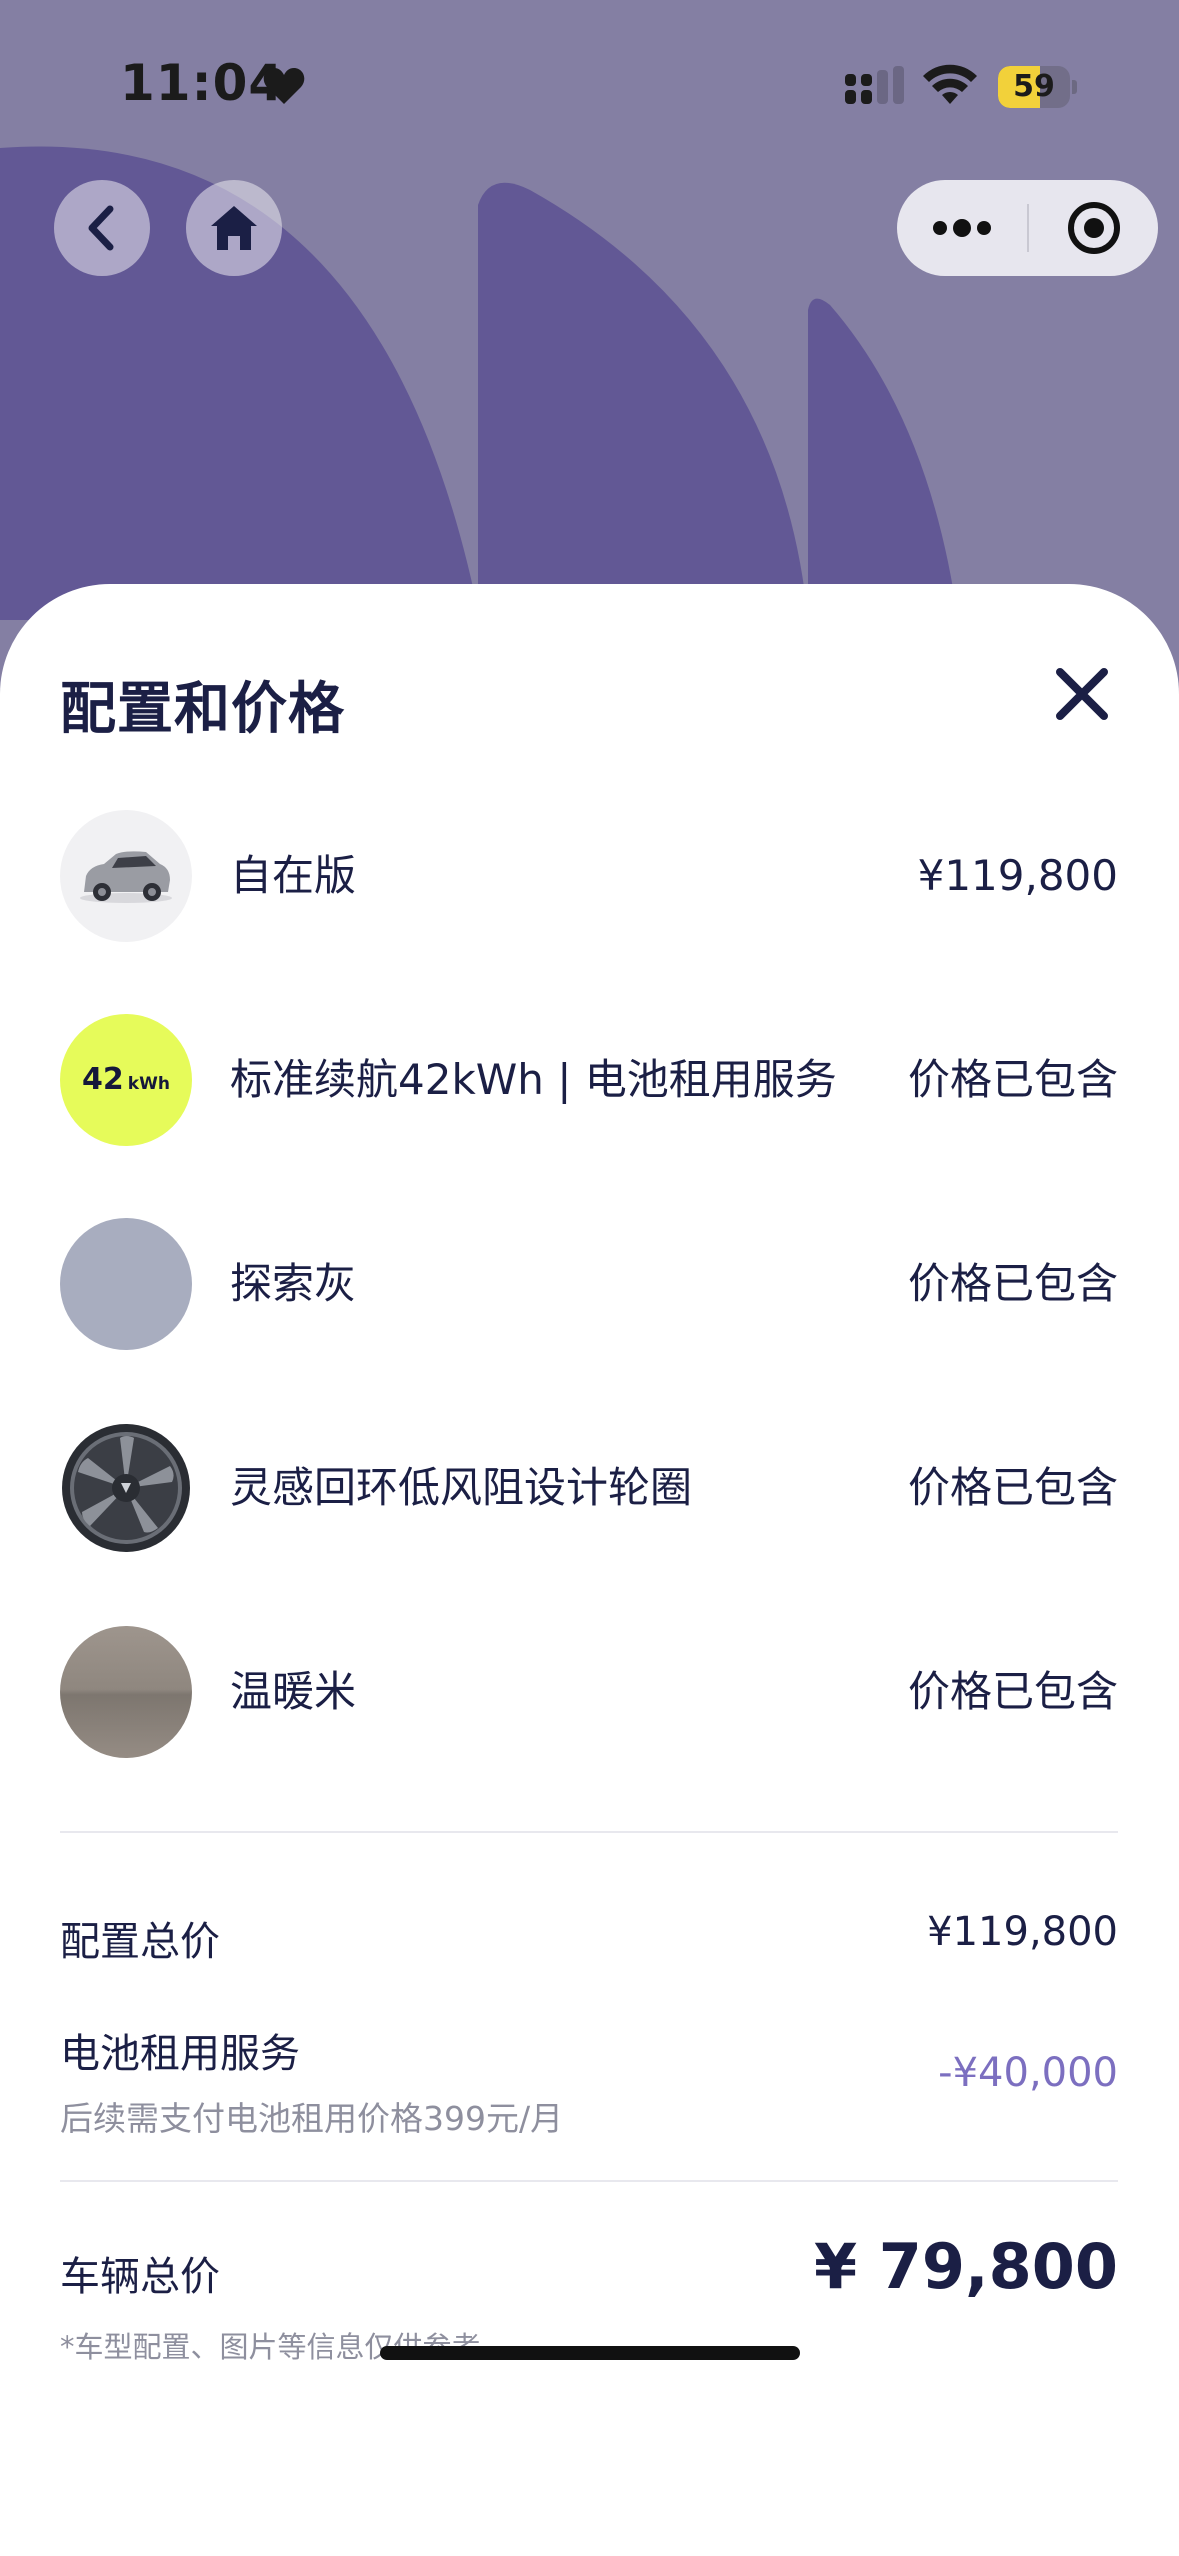 This screenshot has height=2556, width=1179. I want to click on home-button, so click(234, 228).